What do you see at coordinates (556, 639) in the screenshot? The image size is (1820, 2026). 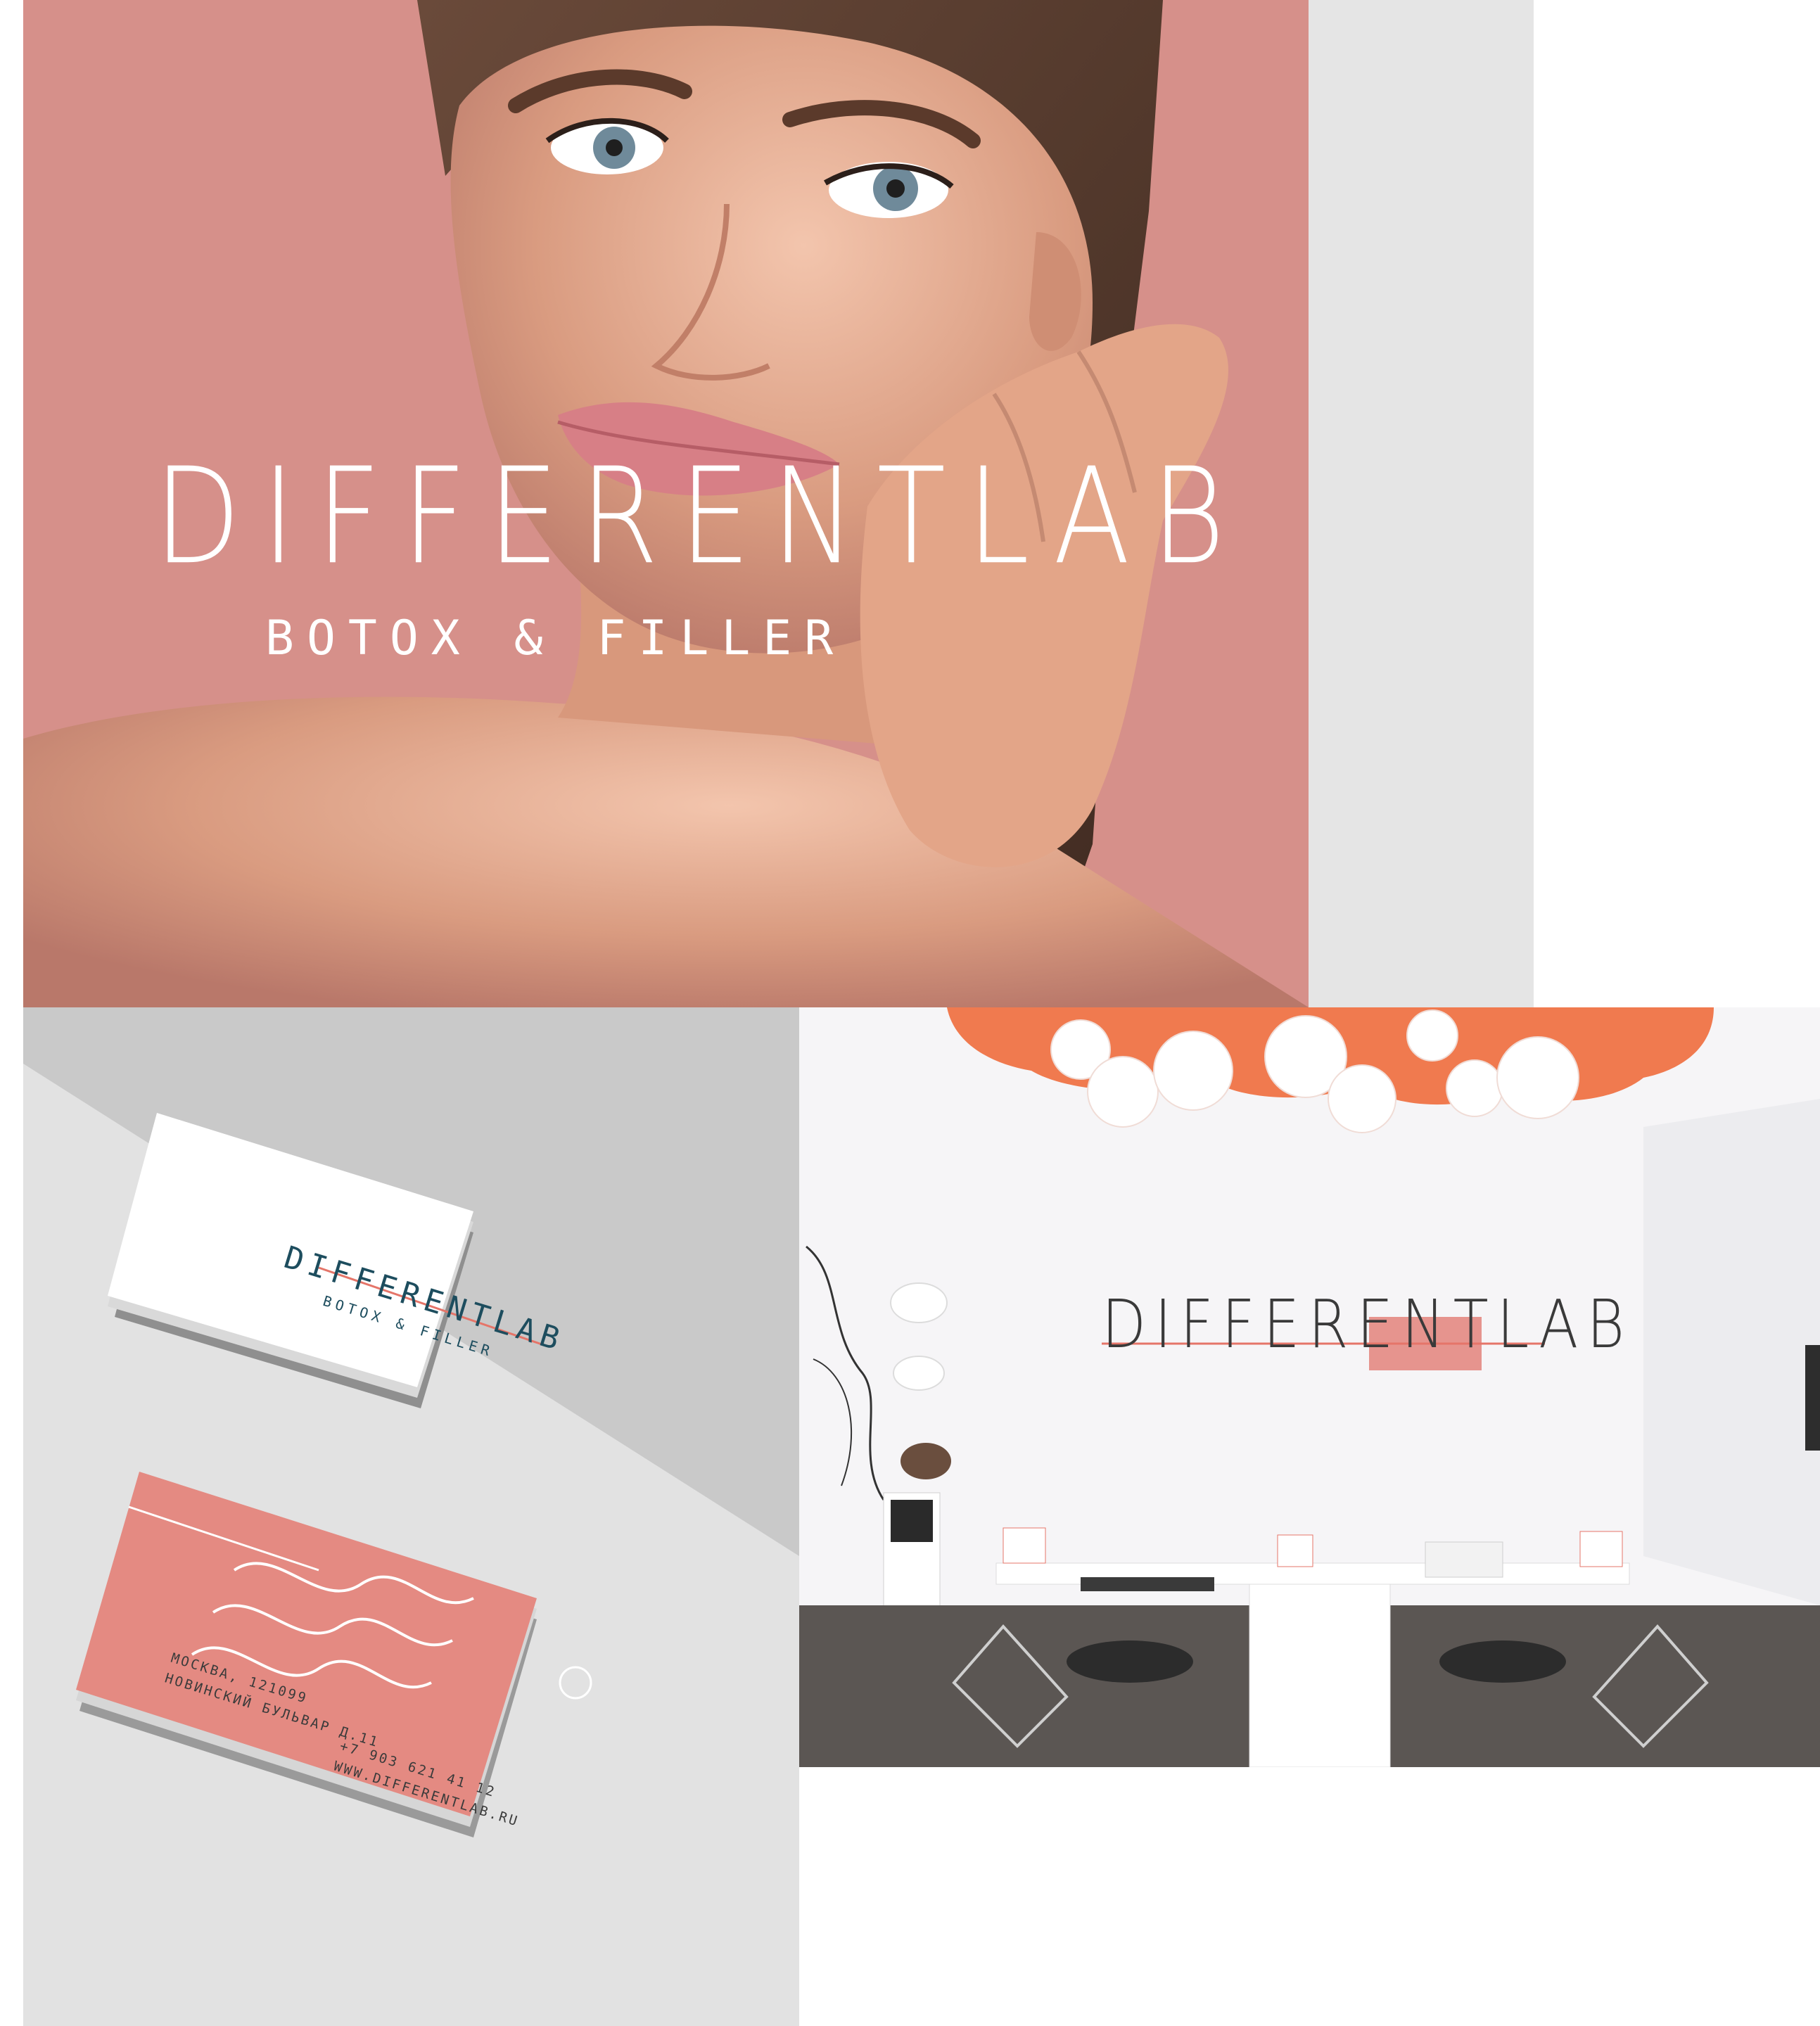 I see `brand-tagline: BOTOX & FILLER` at bounding box center [556, 639].